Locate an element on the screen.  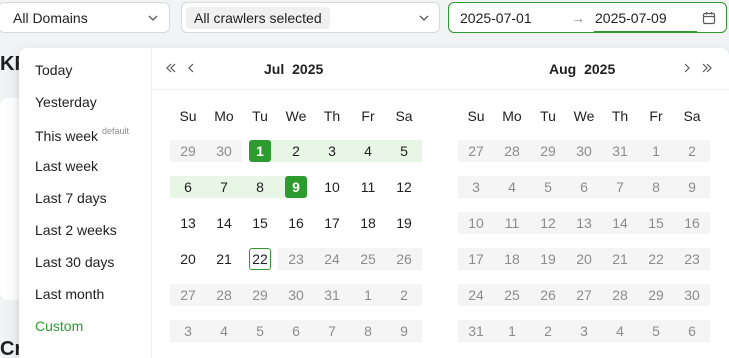
weekday-header: We is located at coordinates (584, 116).